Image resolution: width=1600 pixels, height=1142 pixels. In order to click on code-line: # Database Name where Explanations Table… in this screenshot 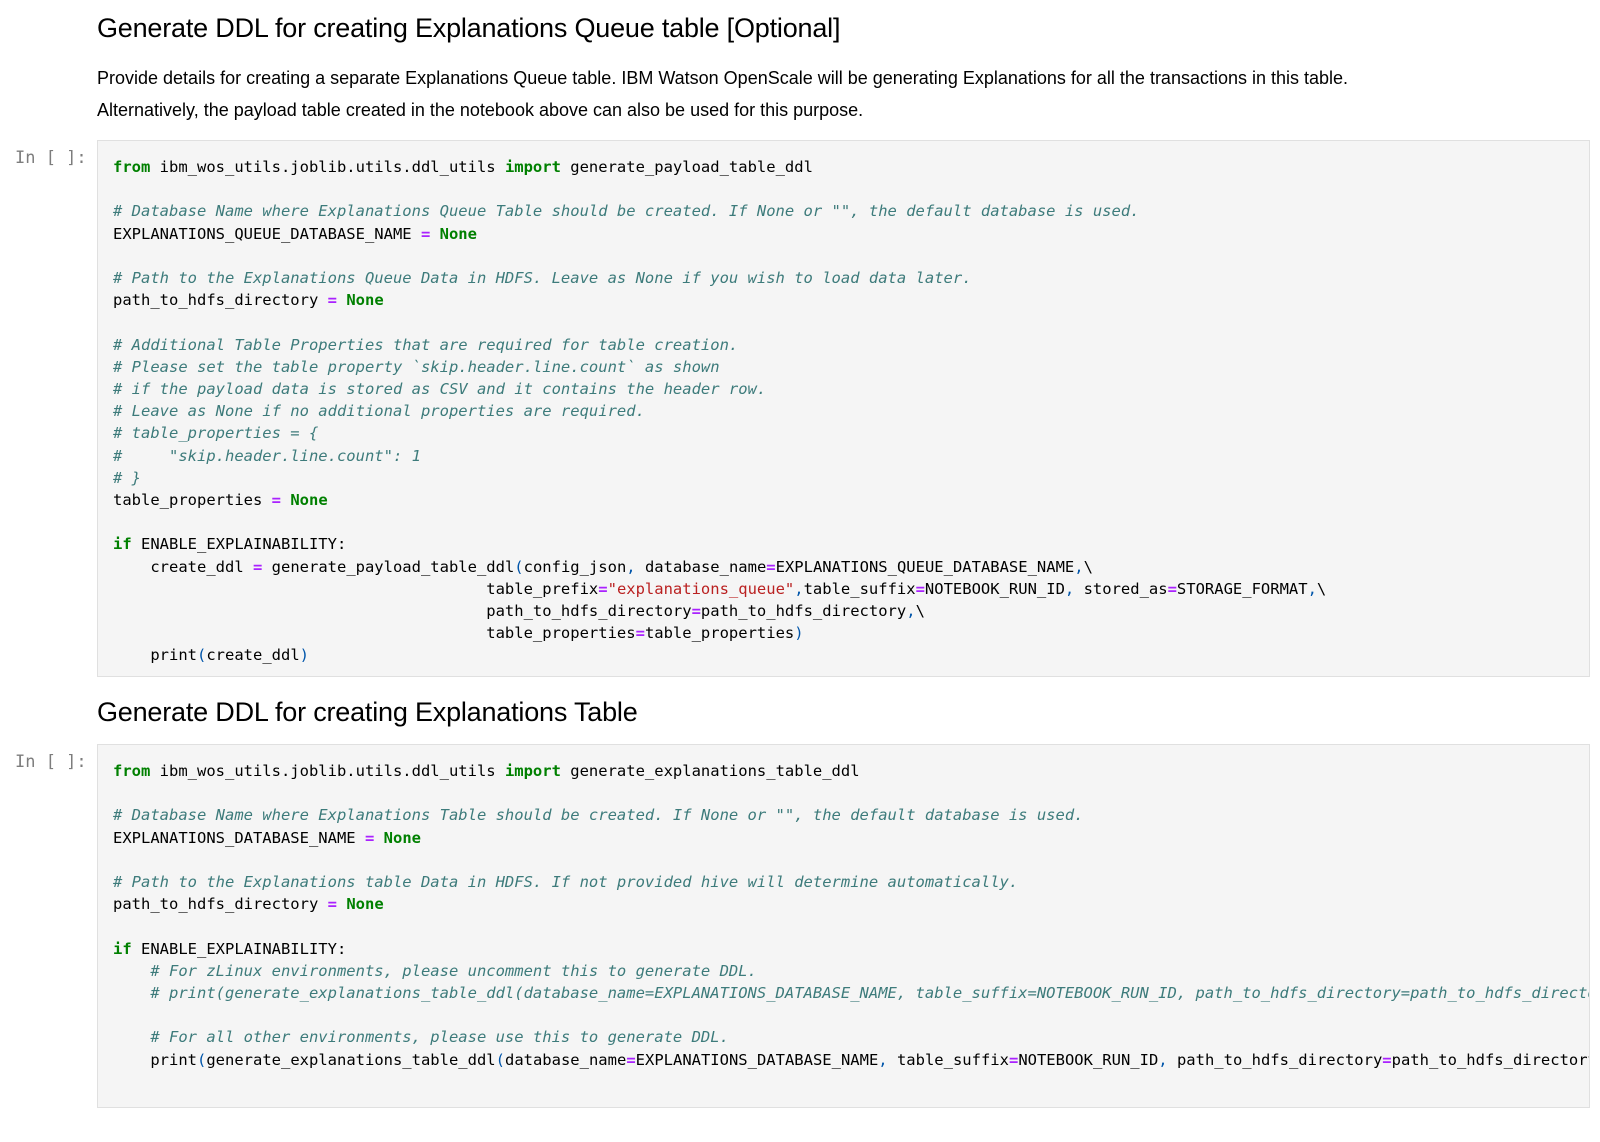, I will do `click(598, 815)`.